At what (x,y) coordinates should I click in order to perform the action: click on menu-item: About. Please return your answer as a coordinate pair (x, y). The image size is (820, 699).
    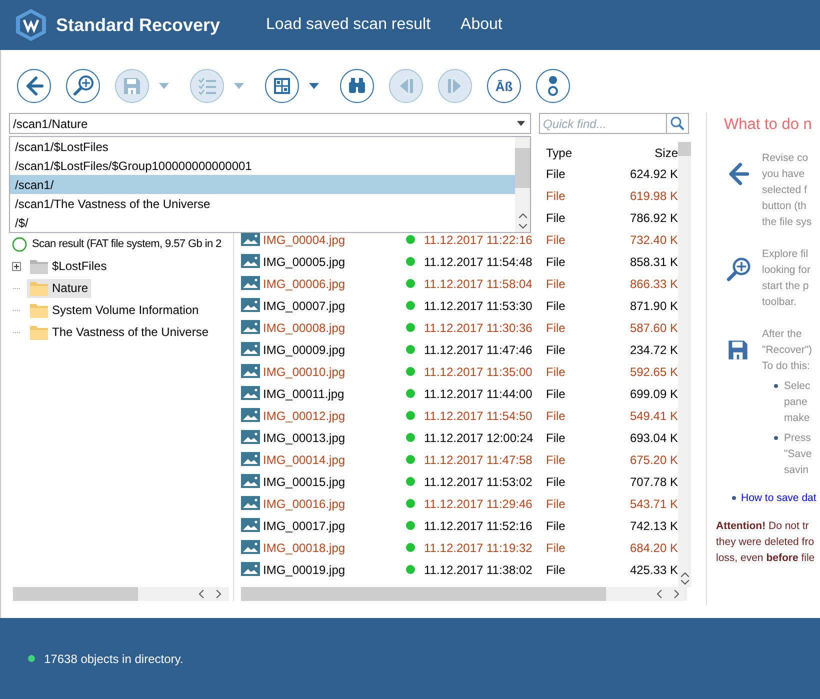
    Looking at the image, I should click on (481, 25).